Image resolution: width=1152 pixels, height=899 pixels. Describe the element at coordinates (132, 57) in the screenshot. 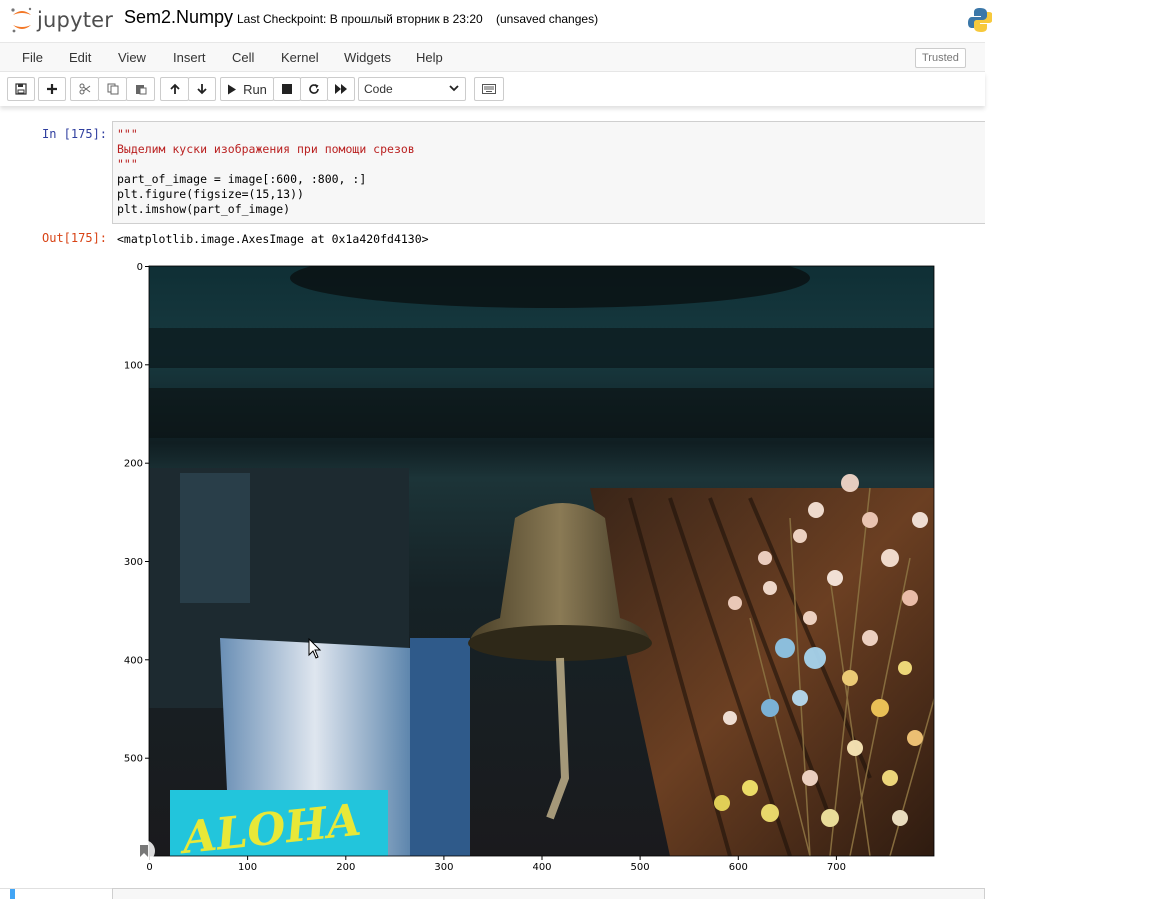

I see `menu-view: View` at that location.